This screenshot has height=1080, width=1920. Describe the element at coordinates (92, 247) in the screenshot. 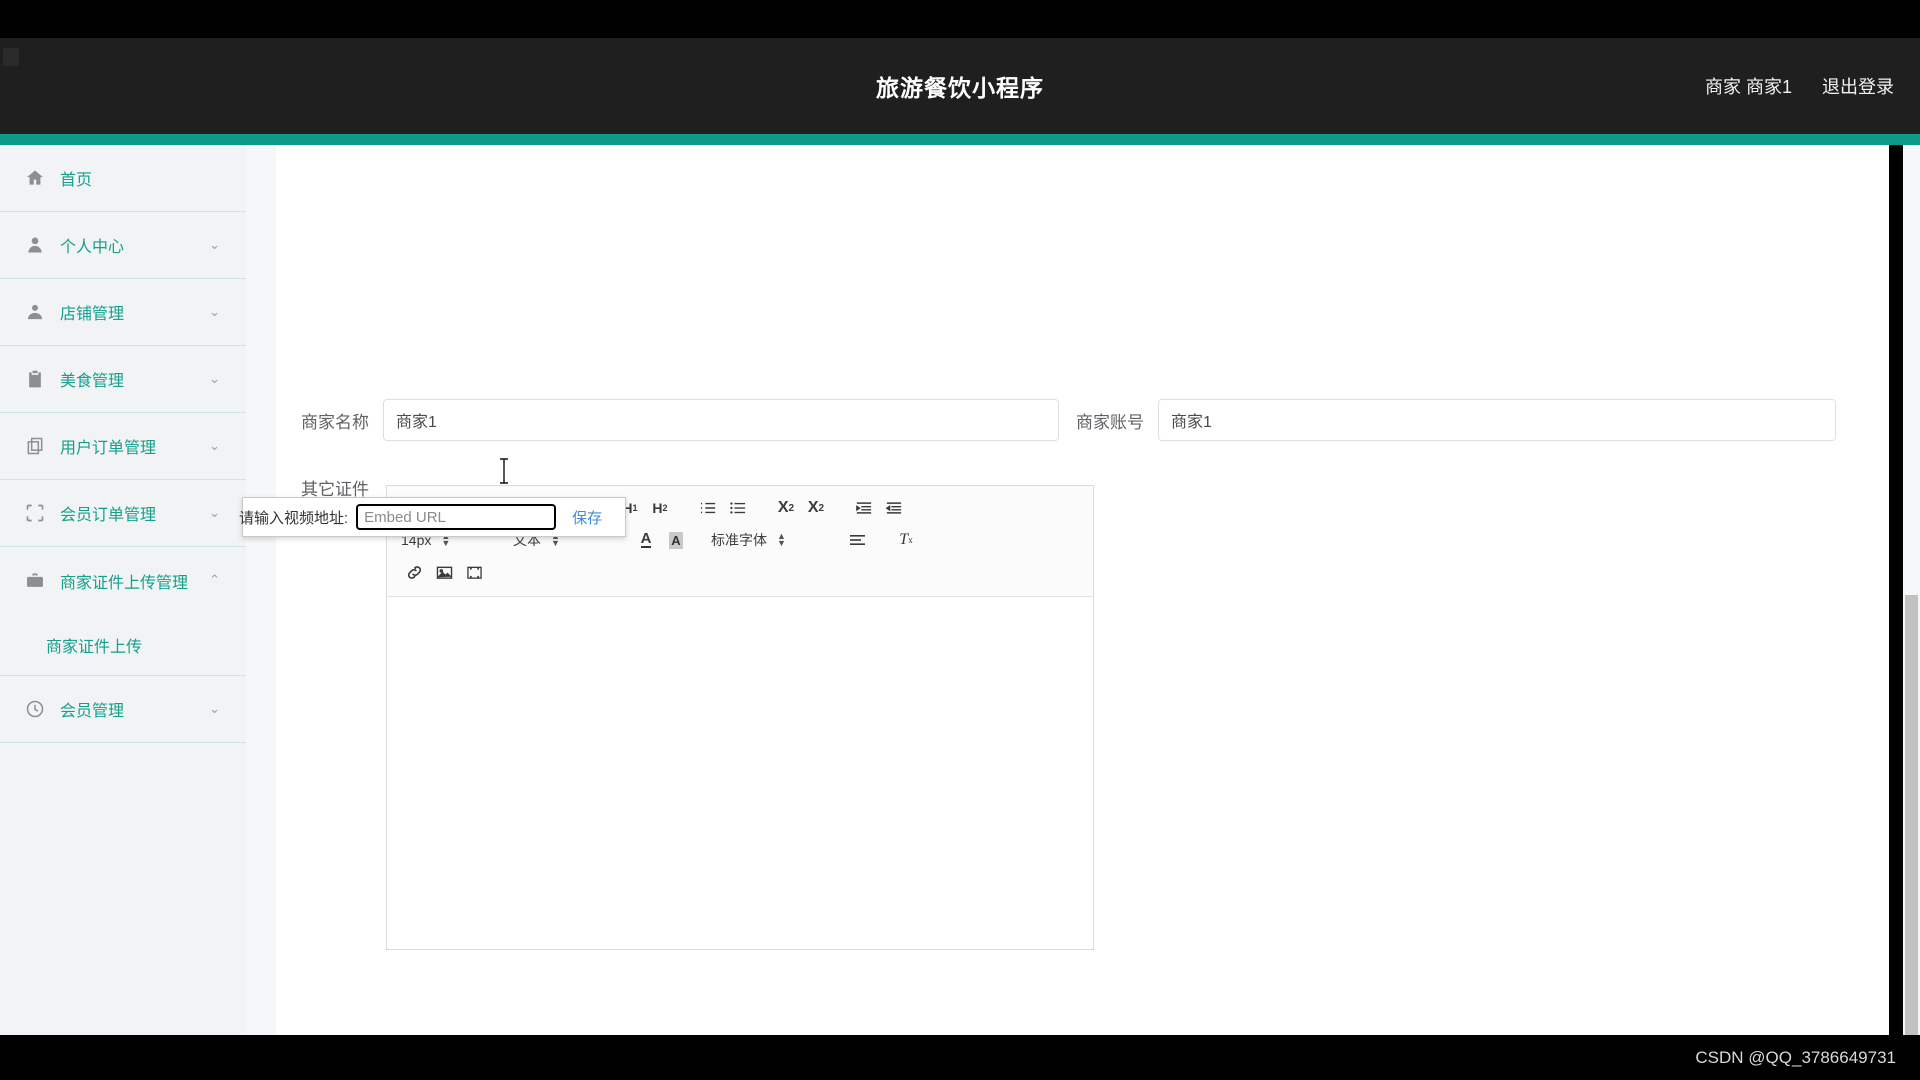

I see `sidebar-item-label: 个人中心` at that location.